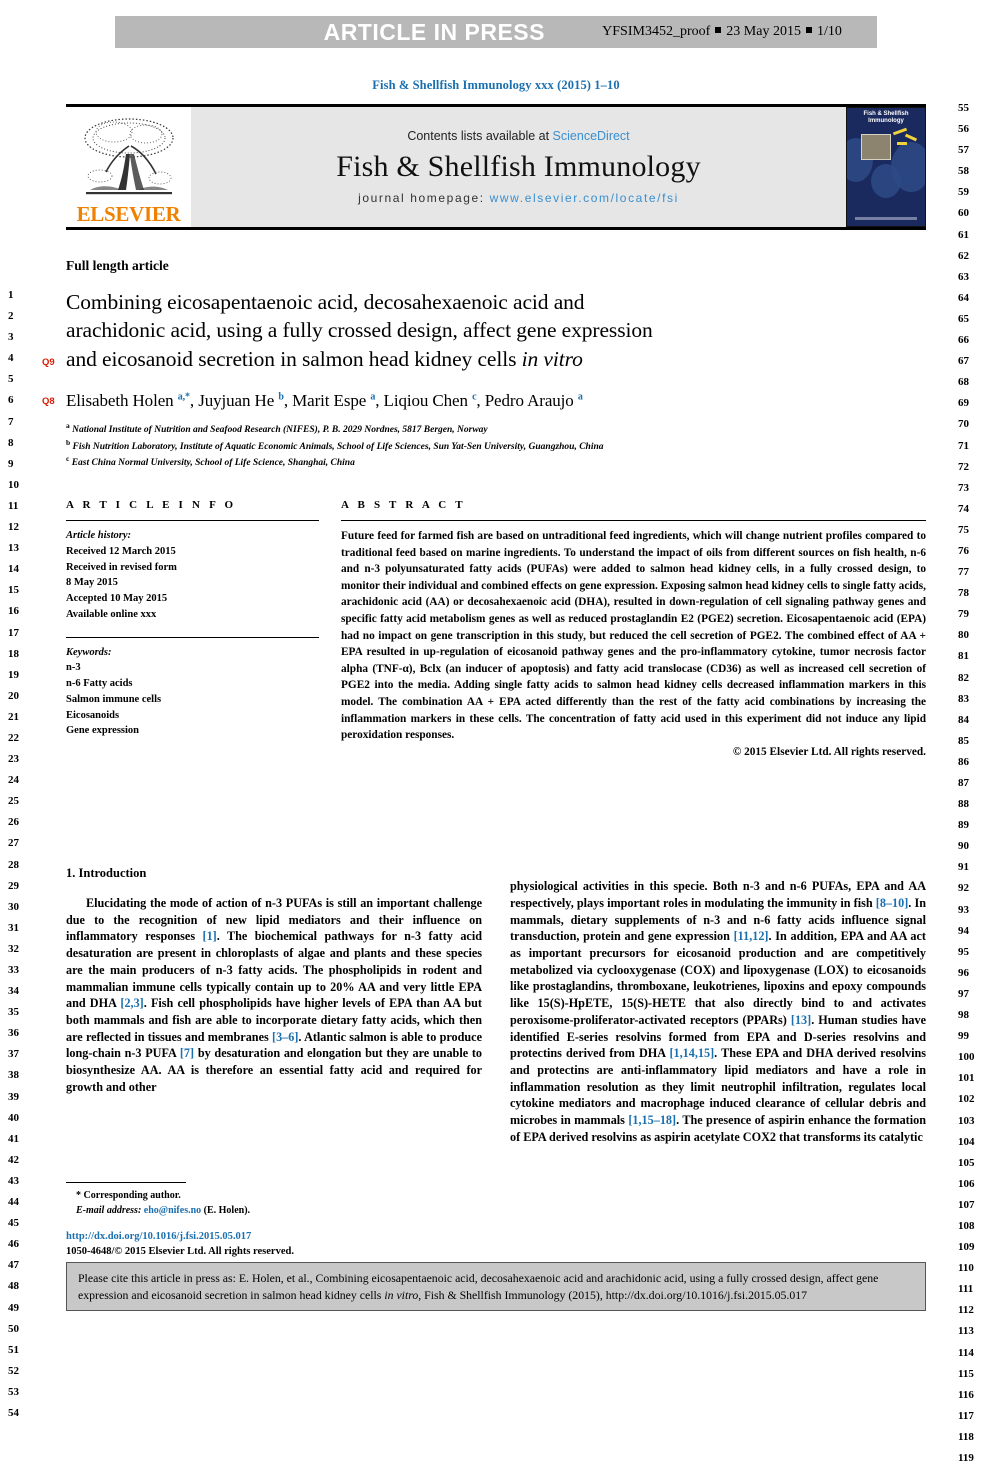 This screenshot has width=992, height=1474. I want to click on history-item: Received in revised form, so click(121, 567).